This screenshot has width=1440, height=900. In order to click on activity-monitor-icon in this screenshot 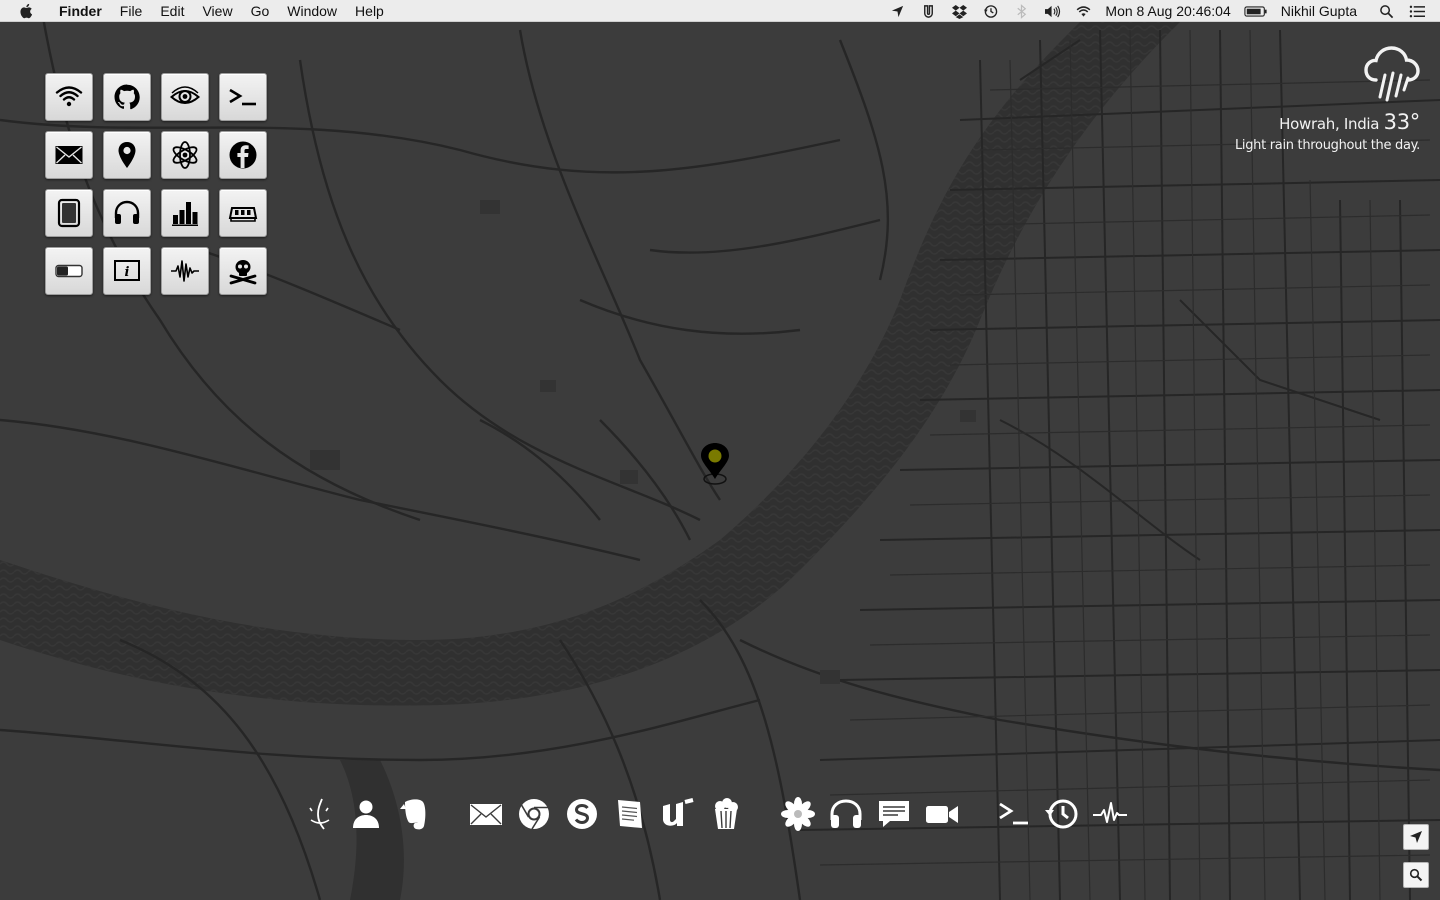, I will do `click(1110, 812)`.